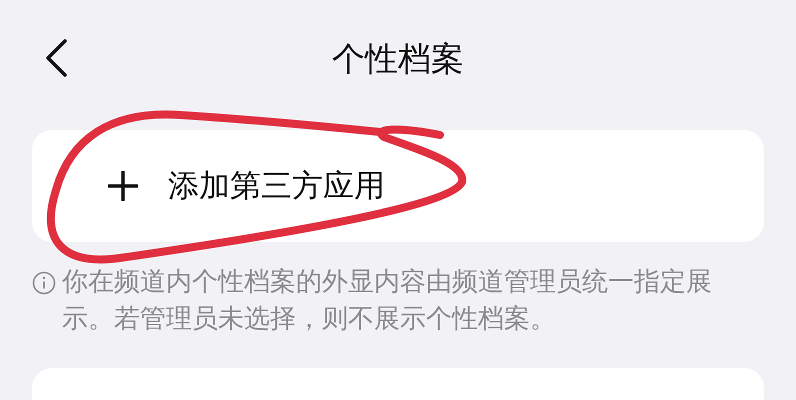  I want to click on info-icon, so click(44, 283).